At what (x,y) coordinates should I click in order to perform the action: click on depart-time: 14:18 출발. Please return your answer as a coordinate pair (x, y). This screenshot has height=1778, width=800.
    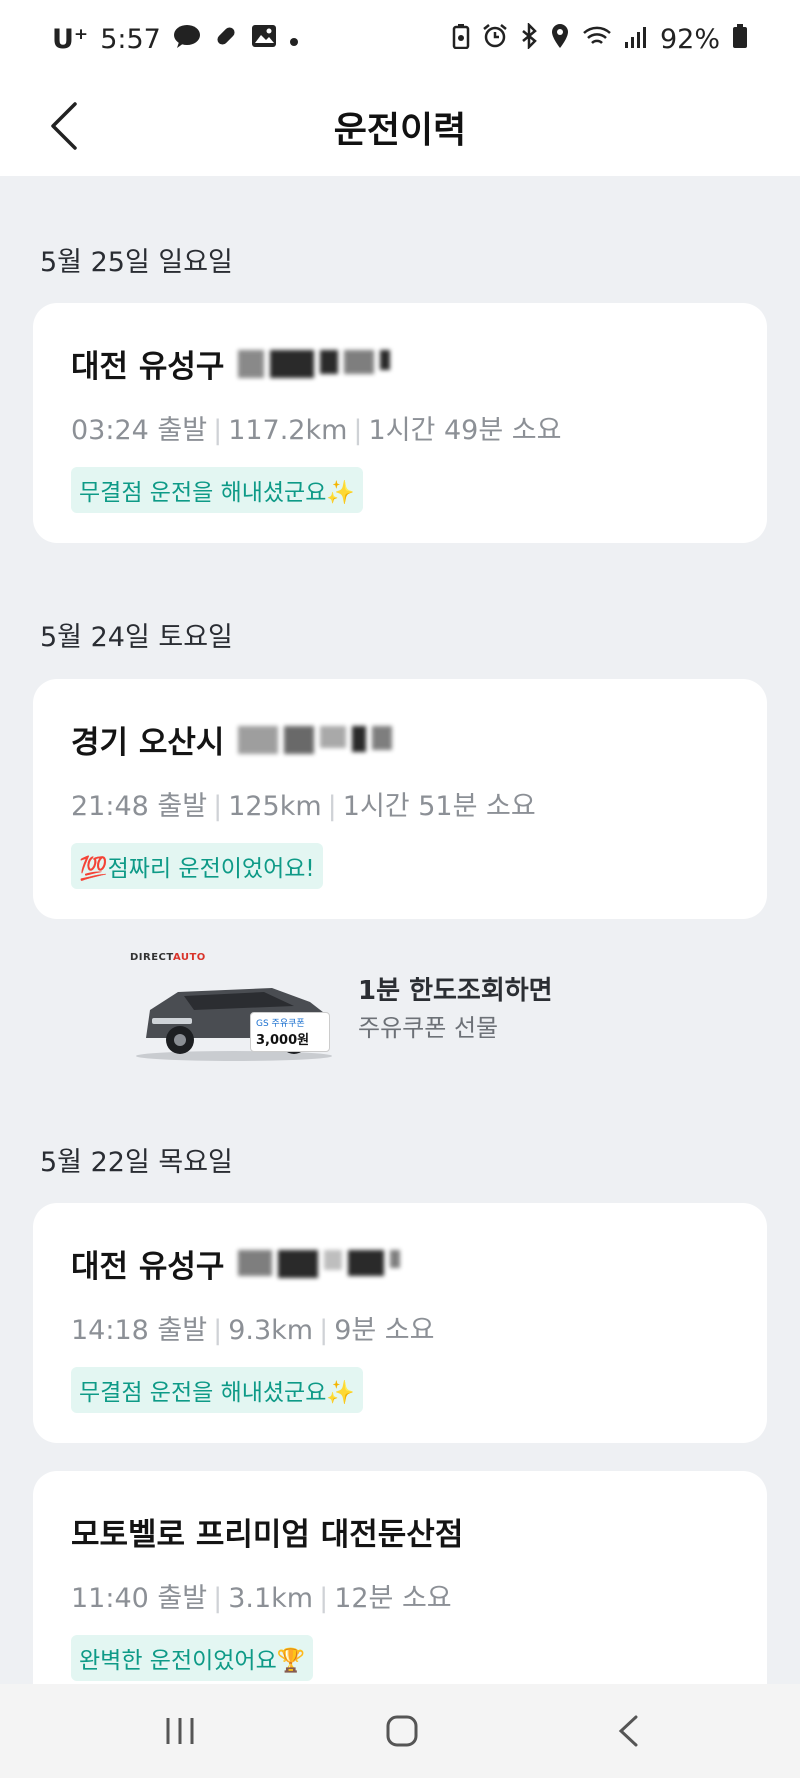
    Looking at the image, I should click on (139, 1330).